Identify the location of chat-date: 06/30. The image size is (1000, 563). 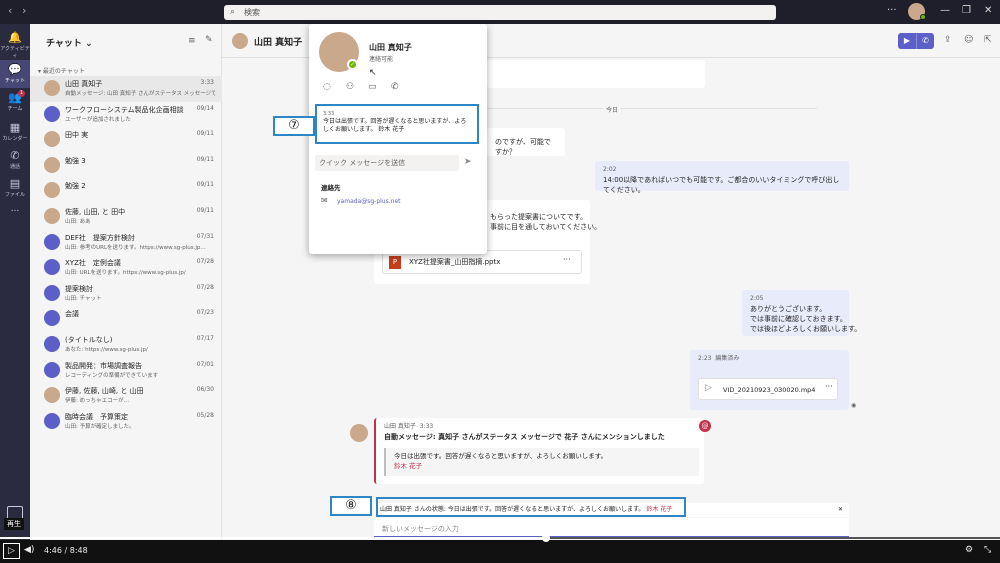
(205, 390).